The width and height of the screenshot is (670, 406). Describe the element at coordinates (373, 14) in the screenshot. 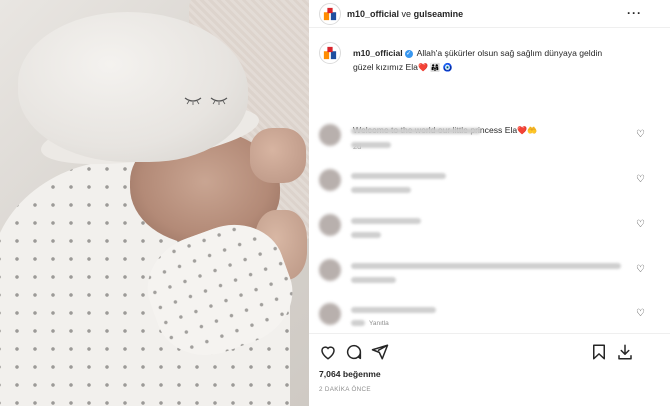

I see `author-username-link: m10_official` at that location.